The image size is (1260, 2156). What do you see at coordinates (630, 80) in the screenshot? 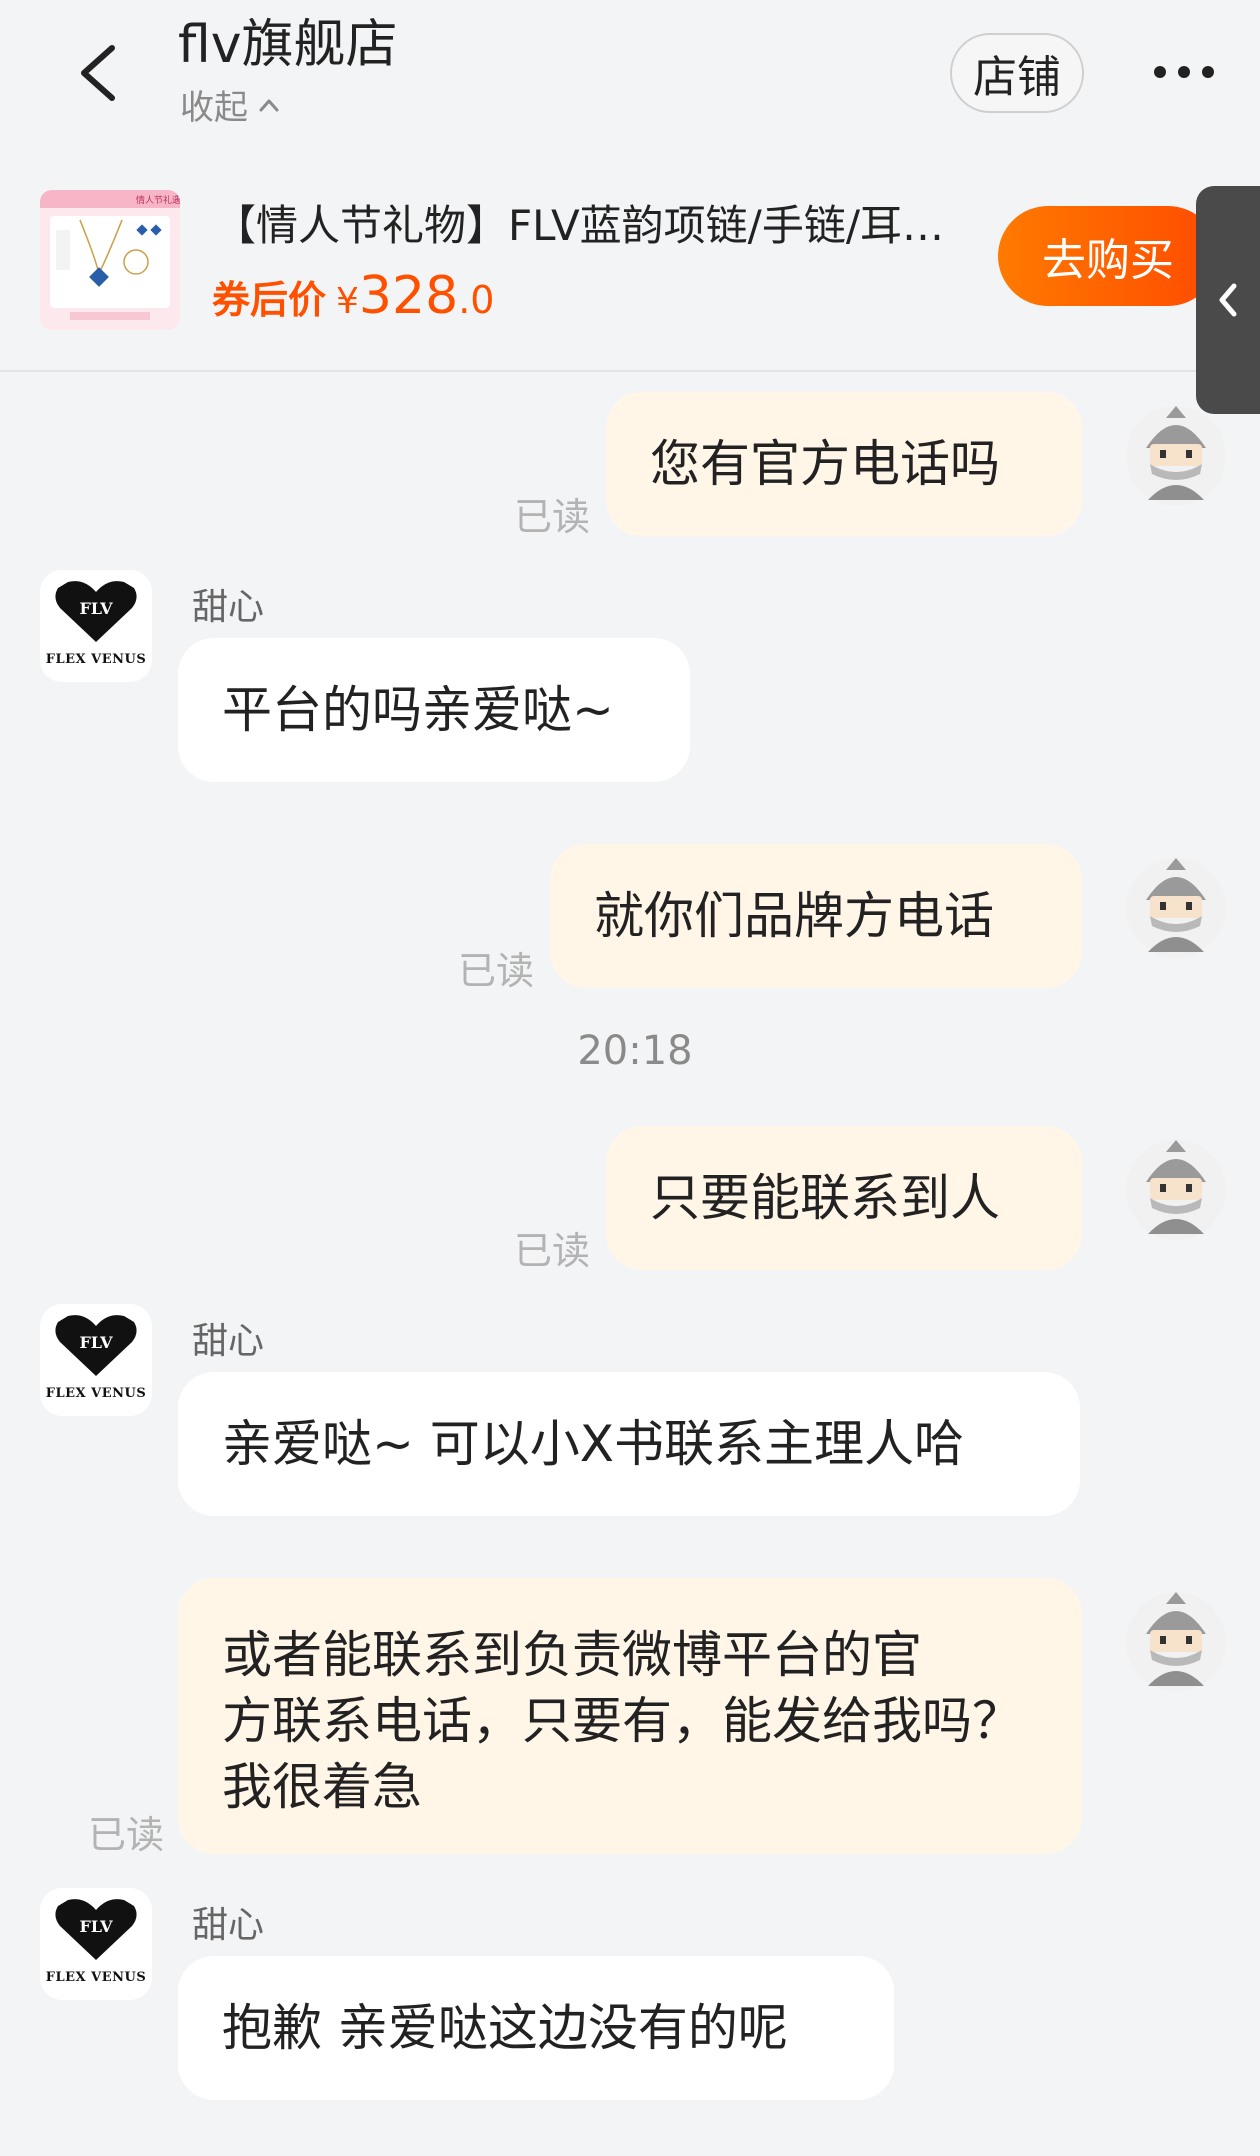
I see `top-bar: flv旗舰店 收起 店铺` at bounding box center [630, 80].